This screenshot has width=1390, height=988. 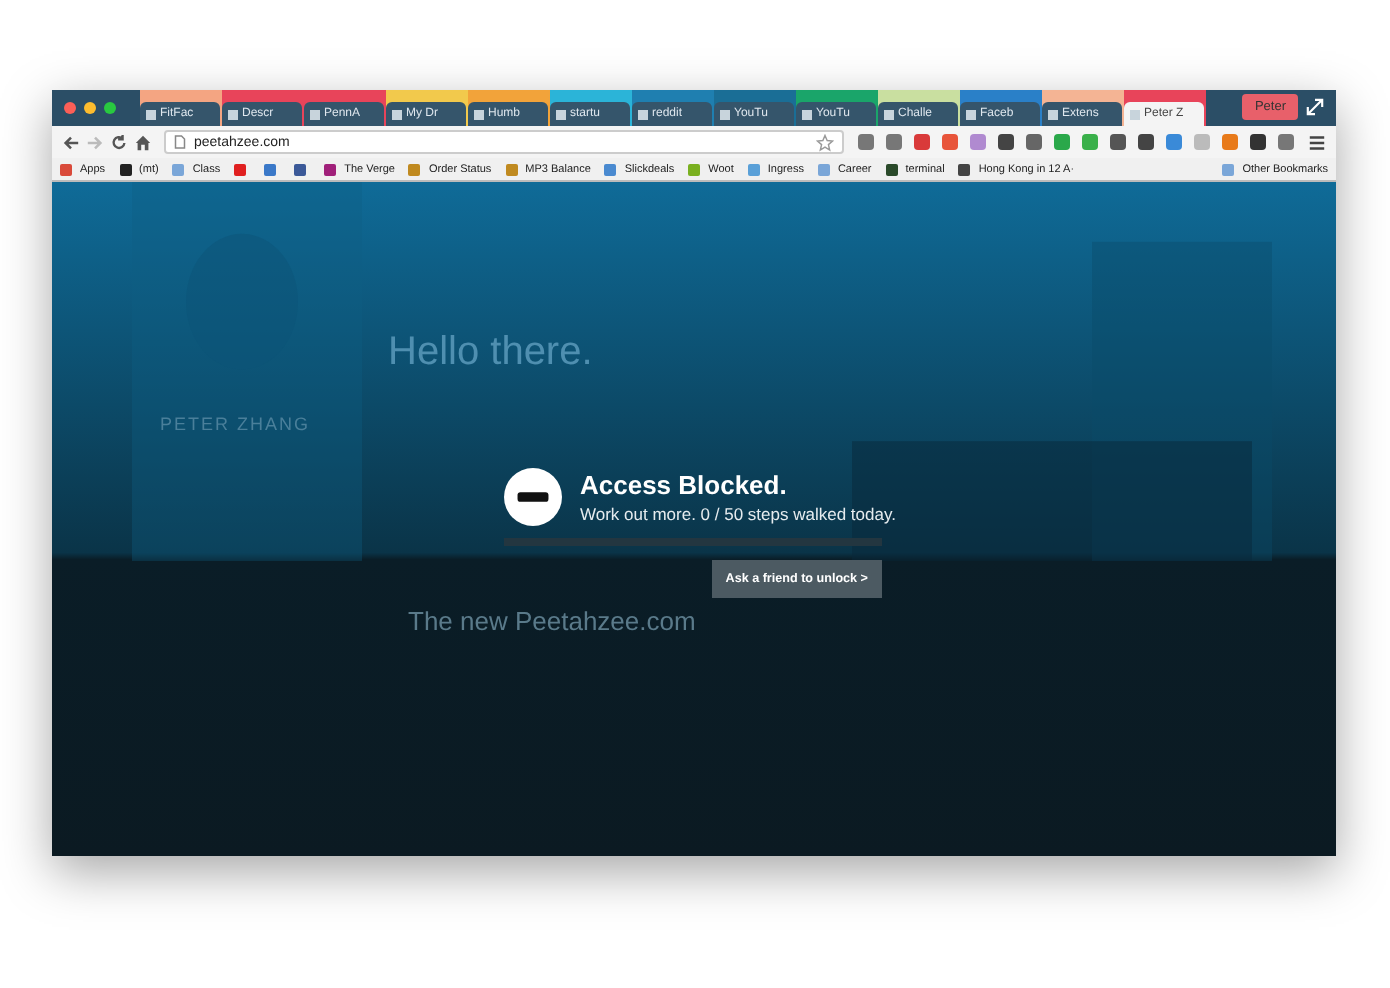 What do you see at coordinates (738, 514) in the screenshot?
I see `block-message: Work out more. 0 / 50 steps walked today.` at bounding box center [738, 514].